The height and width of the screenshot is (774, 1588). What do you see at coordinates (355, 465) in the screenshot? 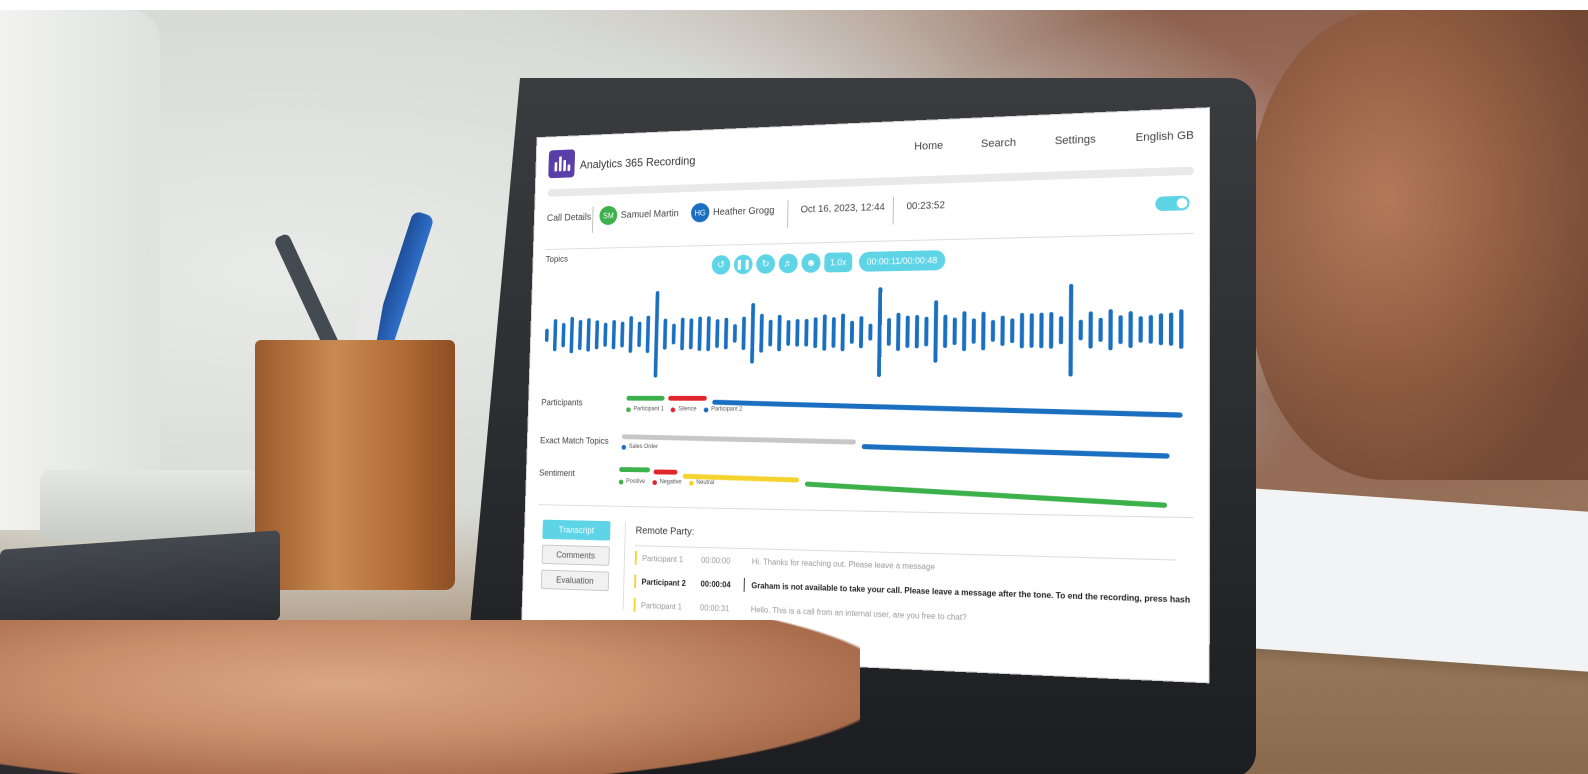
I see `background-pen-cup` at bounding box center [355, 465].